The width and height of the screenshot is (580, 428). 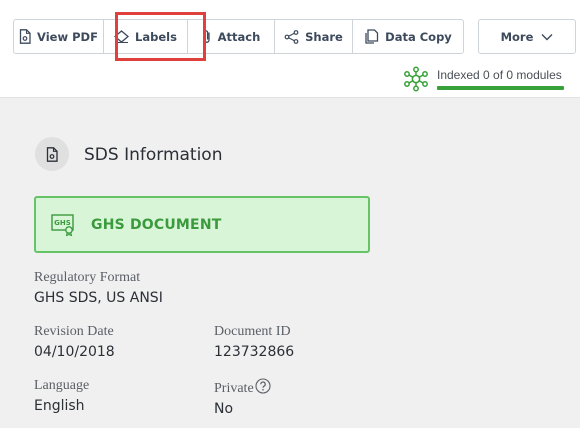 What do you see at coordinates (61, 396) in the screenshot?
I see `language-field: Language English` at bounding box center [61, 396].